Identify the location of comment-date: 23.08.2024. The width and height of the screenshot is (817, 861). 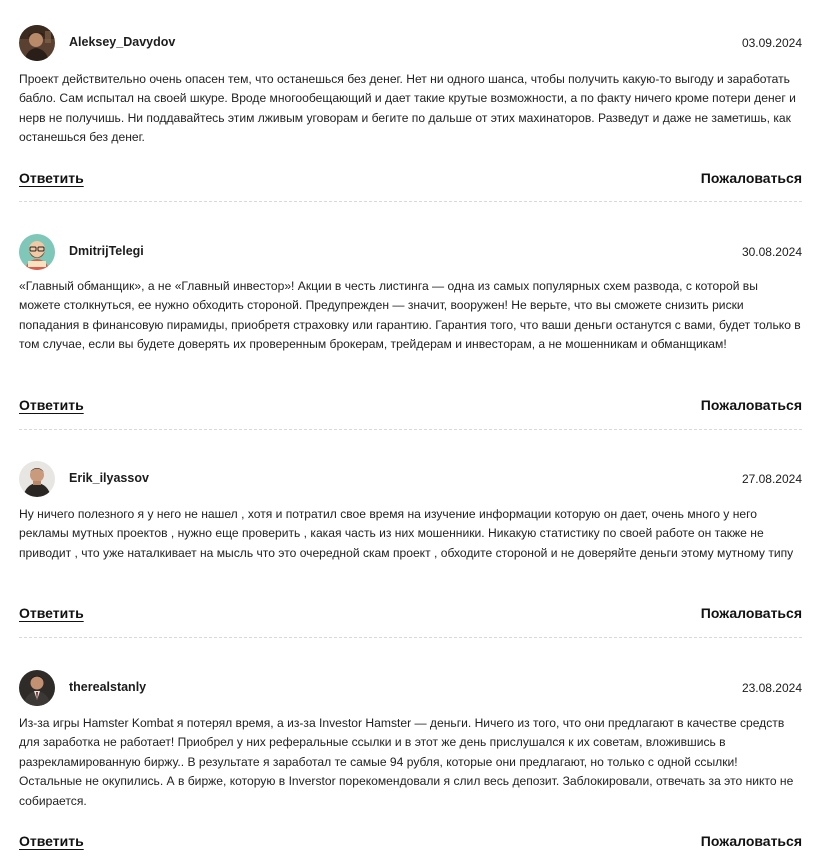
(771, 688).